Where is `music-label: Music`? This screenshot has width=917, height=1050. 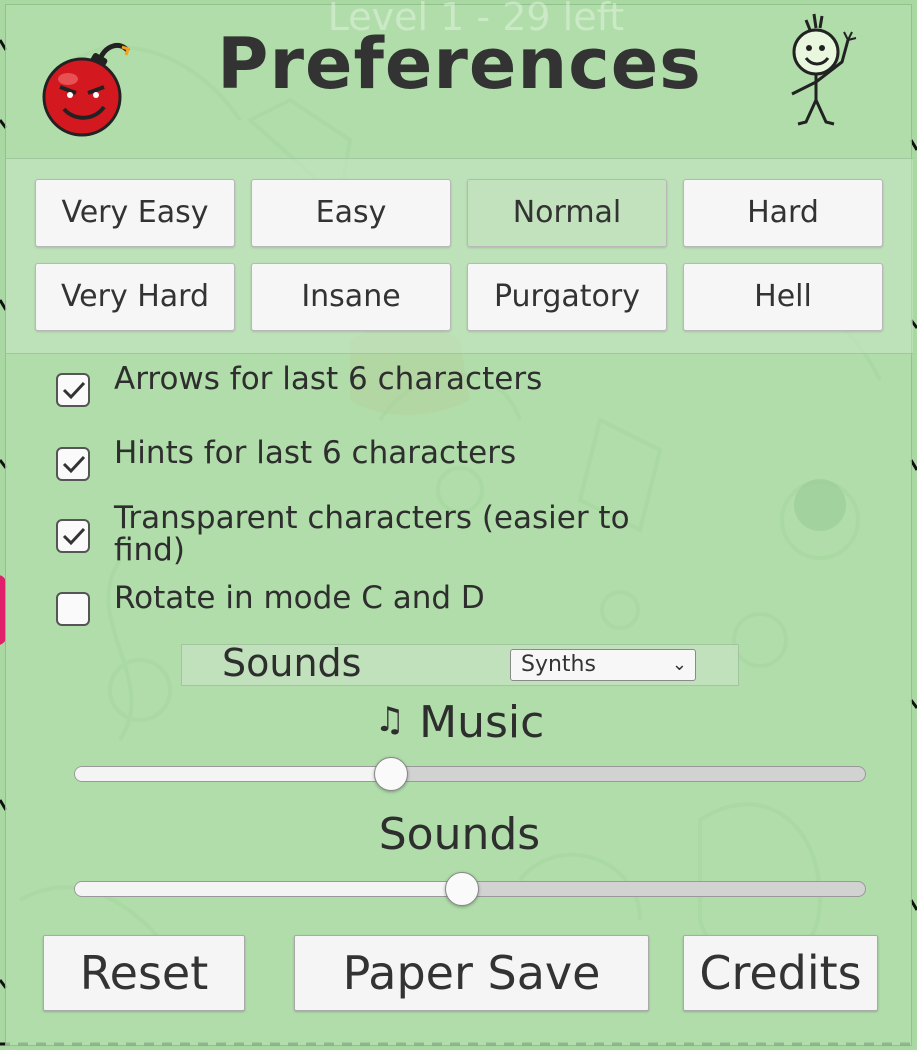 music-label: Music is located at coordinates (482, 722).